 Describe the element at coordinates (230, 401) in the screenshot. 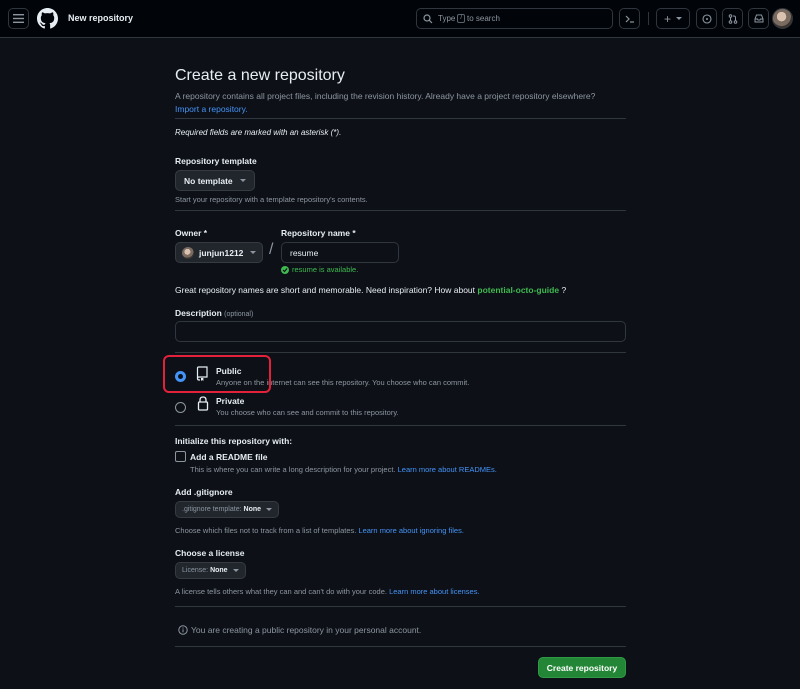

I see `private-title: Private` at that location.